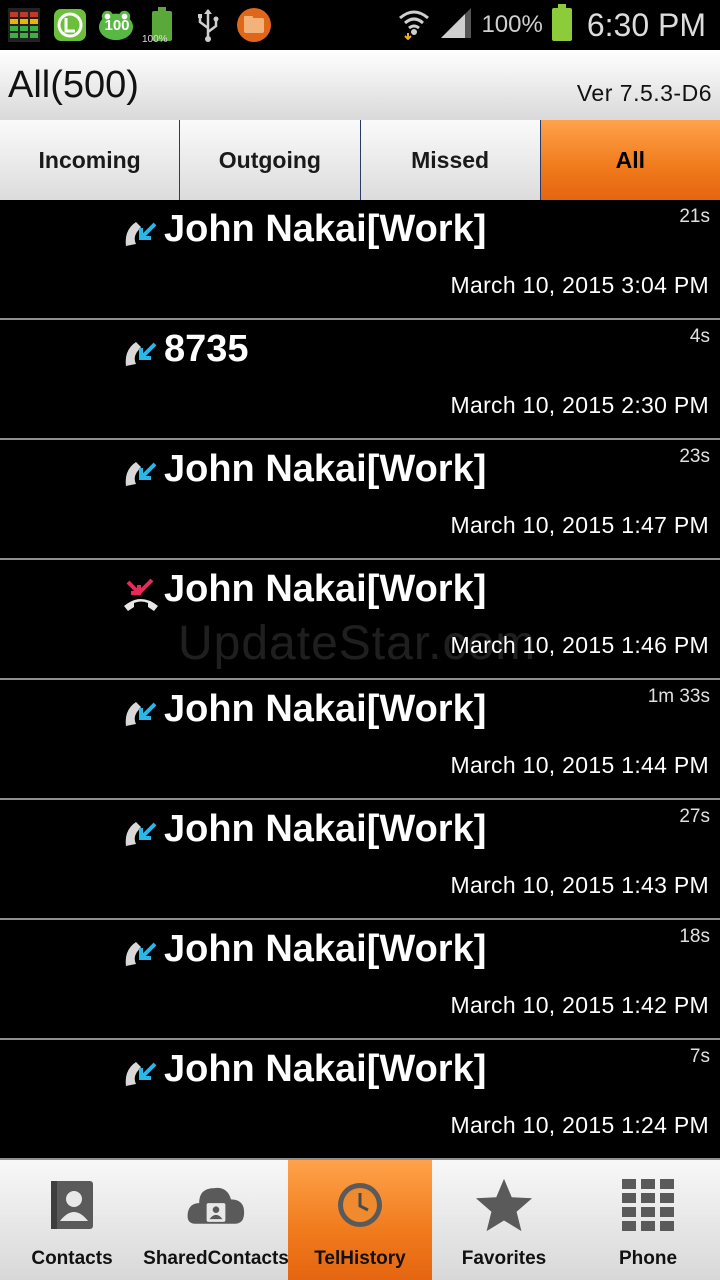 The width and height of the screenshot is (720, 1280). What do you see at coordinates (562, 25) in the screenshot?
I see `battery-icon` at bounding box center [562, 25].